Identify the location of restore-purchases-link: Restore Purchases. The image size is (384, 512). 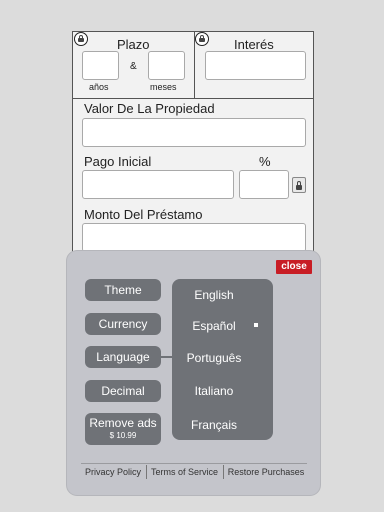
(266, 472).